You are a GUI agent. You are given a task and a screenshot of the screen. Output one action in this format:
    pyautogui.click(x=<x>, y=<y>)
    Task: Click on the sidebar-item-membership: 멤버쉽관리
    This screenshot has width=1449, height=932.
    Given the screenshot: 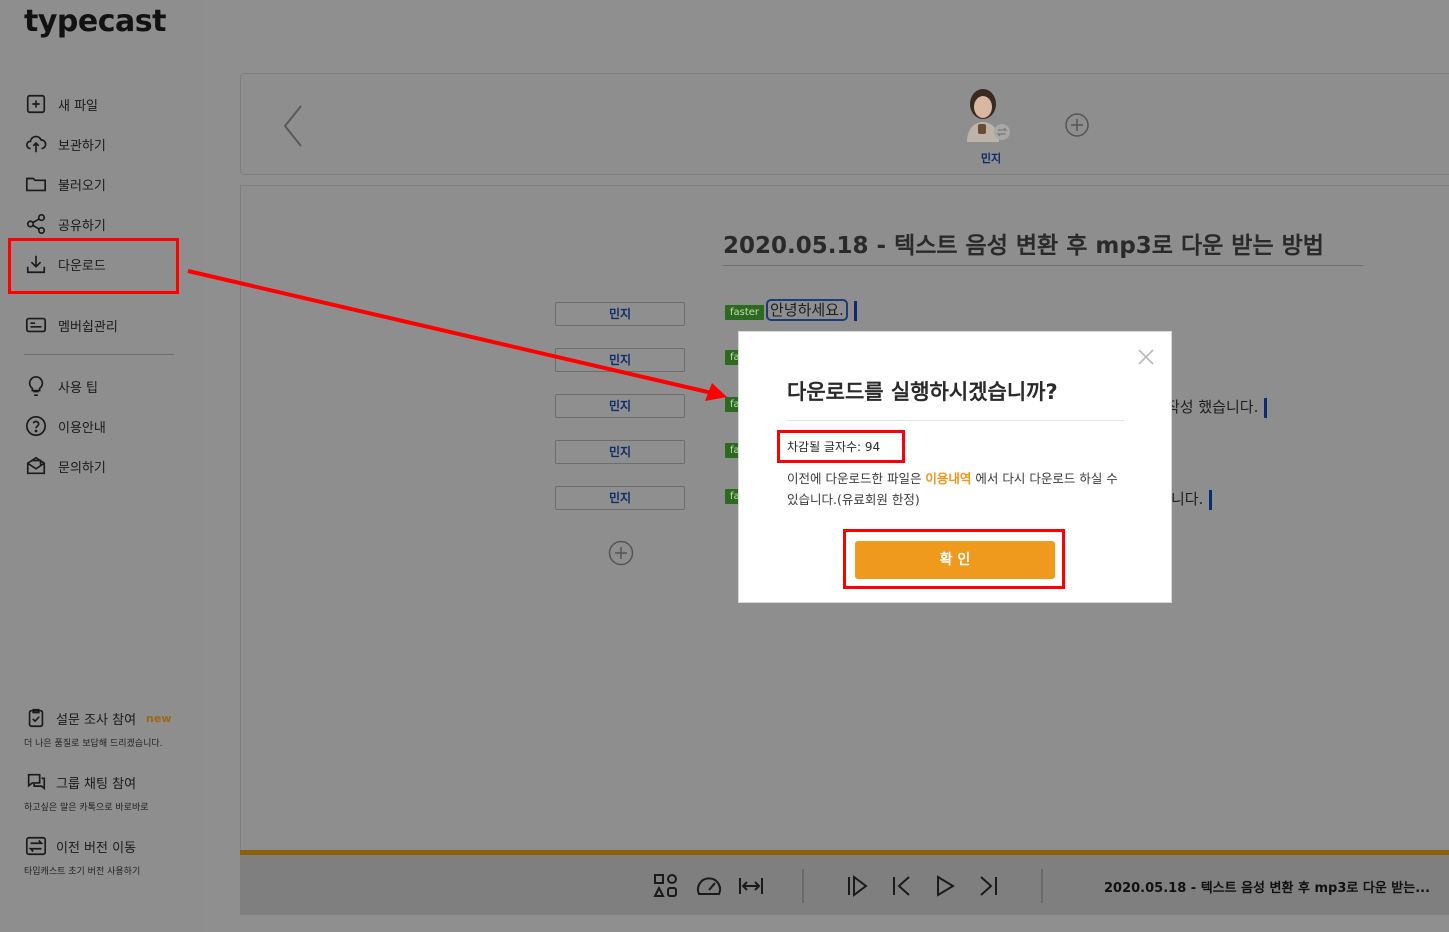 What is the action you would take?
    pyautogui.click(x=71, y=325)
    